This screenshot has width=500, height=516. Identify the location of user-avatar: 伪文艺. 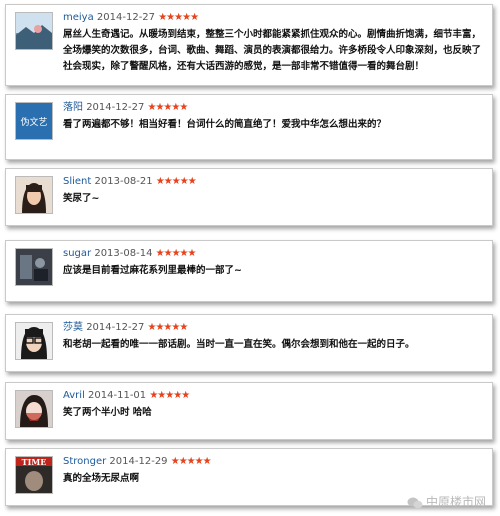
(34, 121).